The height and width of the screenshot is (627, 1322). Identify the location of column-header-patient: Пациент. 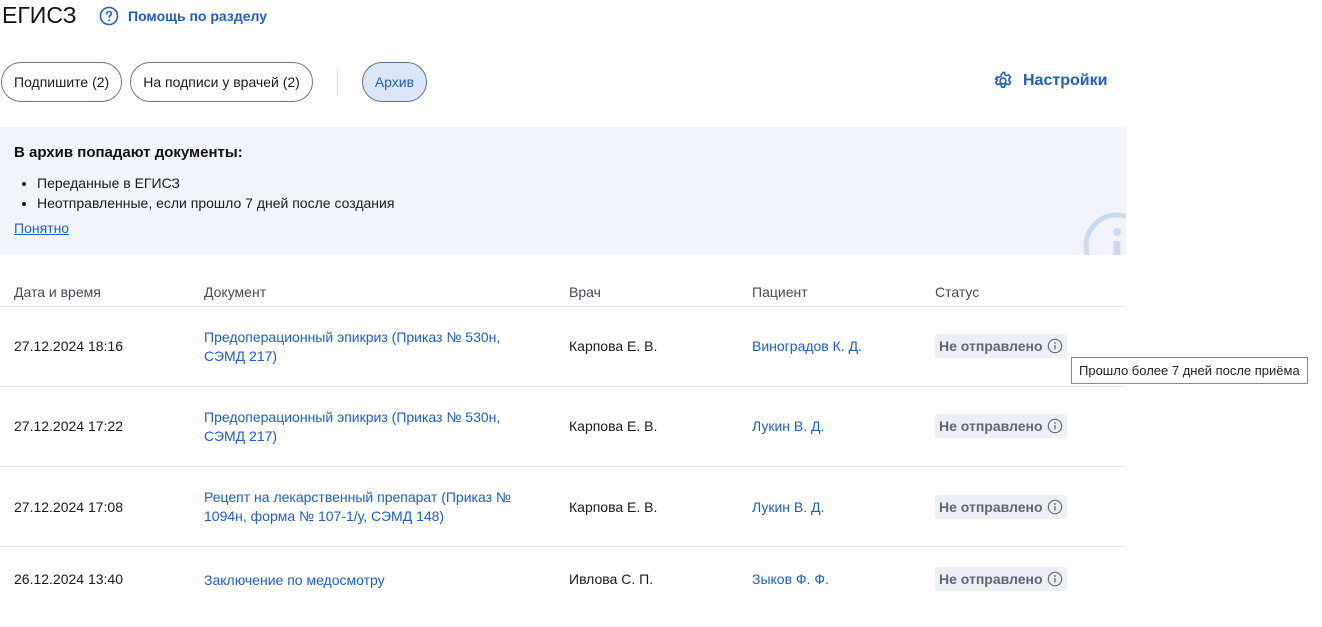
(780, 292).